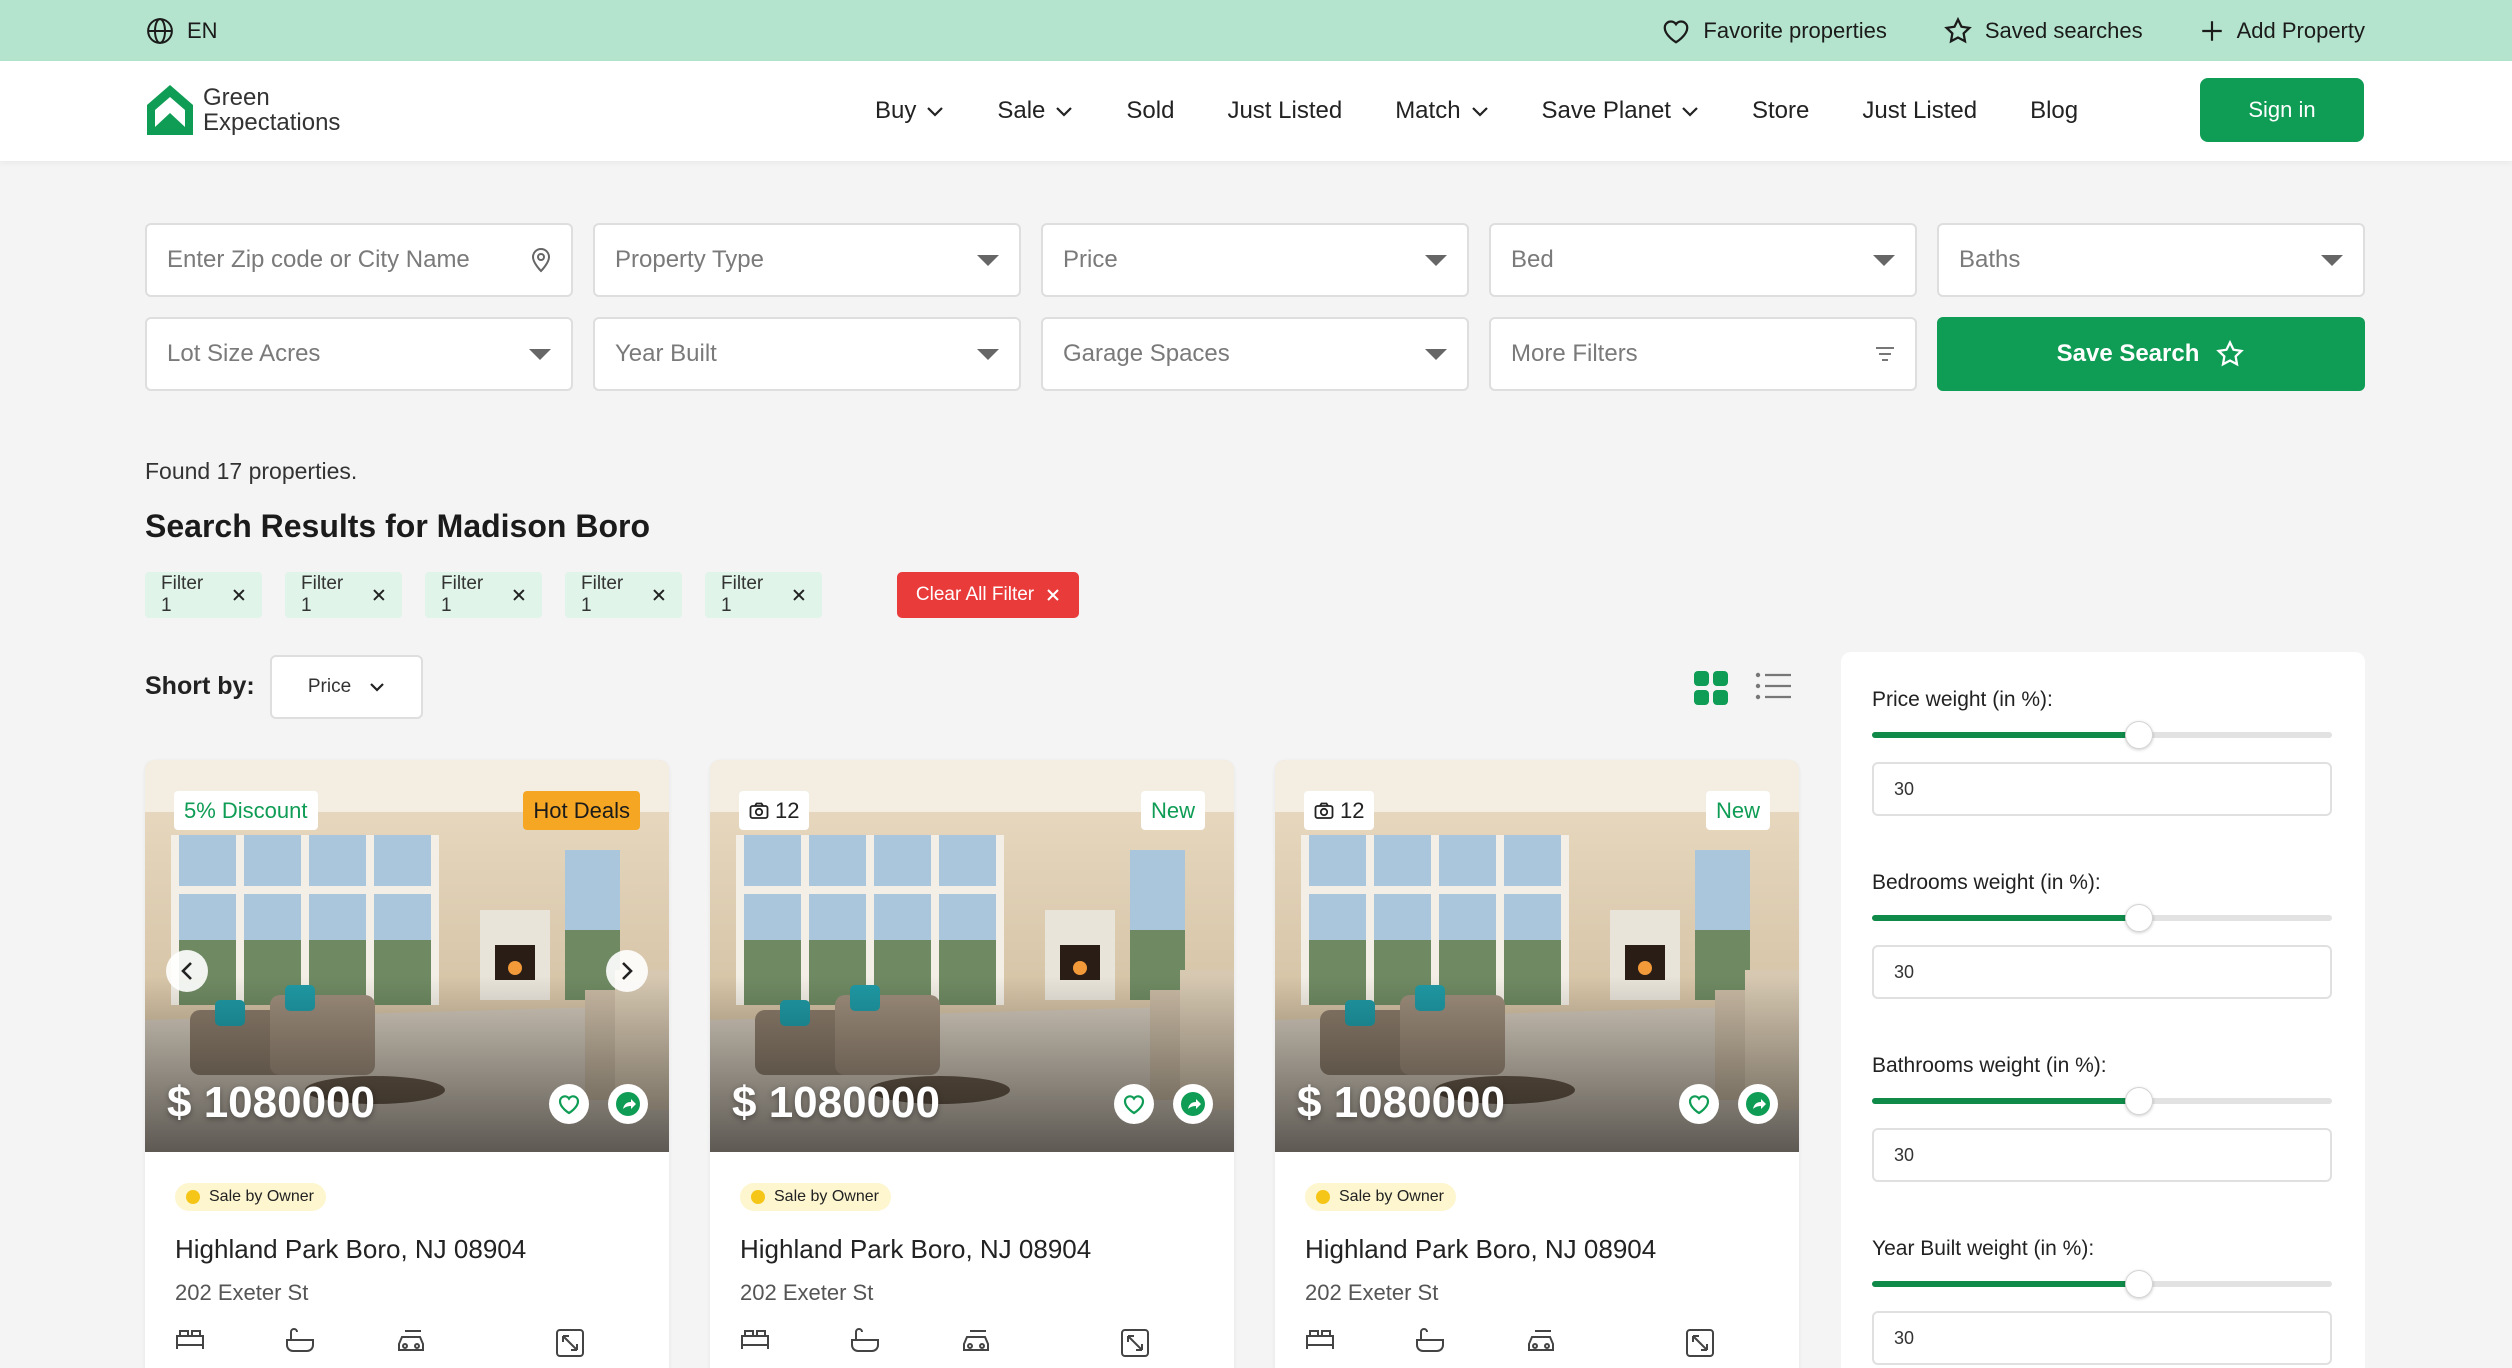 The height and width of the screenshot is (1368, 2512). I want to click on chevron-left-icon, so click(186, 971).